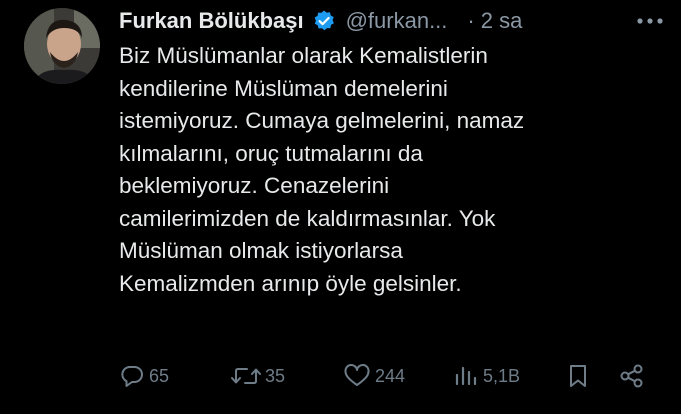  What do you see at coordinates (502, 375) in the screenshot?
I see `views-count: 5,1B` at bounding box center [502, 375].